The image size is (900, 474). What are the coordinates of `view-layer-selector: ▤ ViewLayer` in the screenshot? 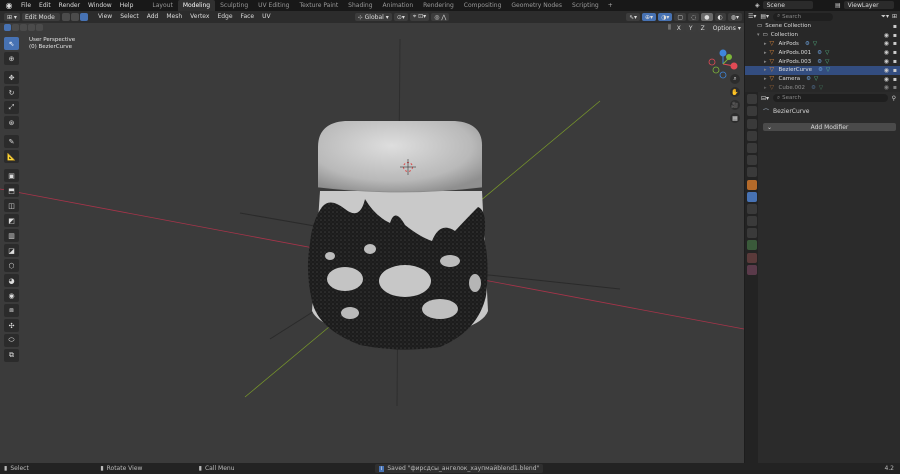 It's located at (864, 5).